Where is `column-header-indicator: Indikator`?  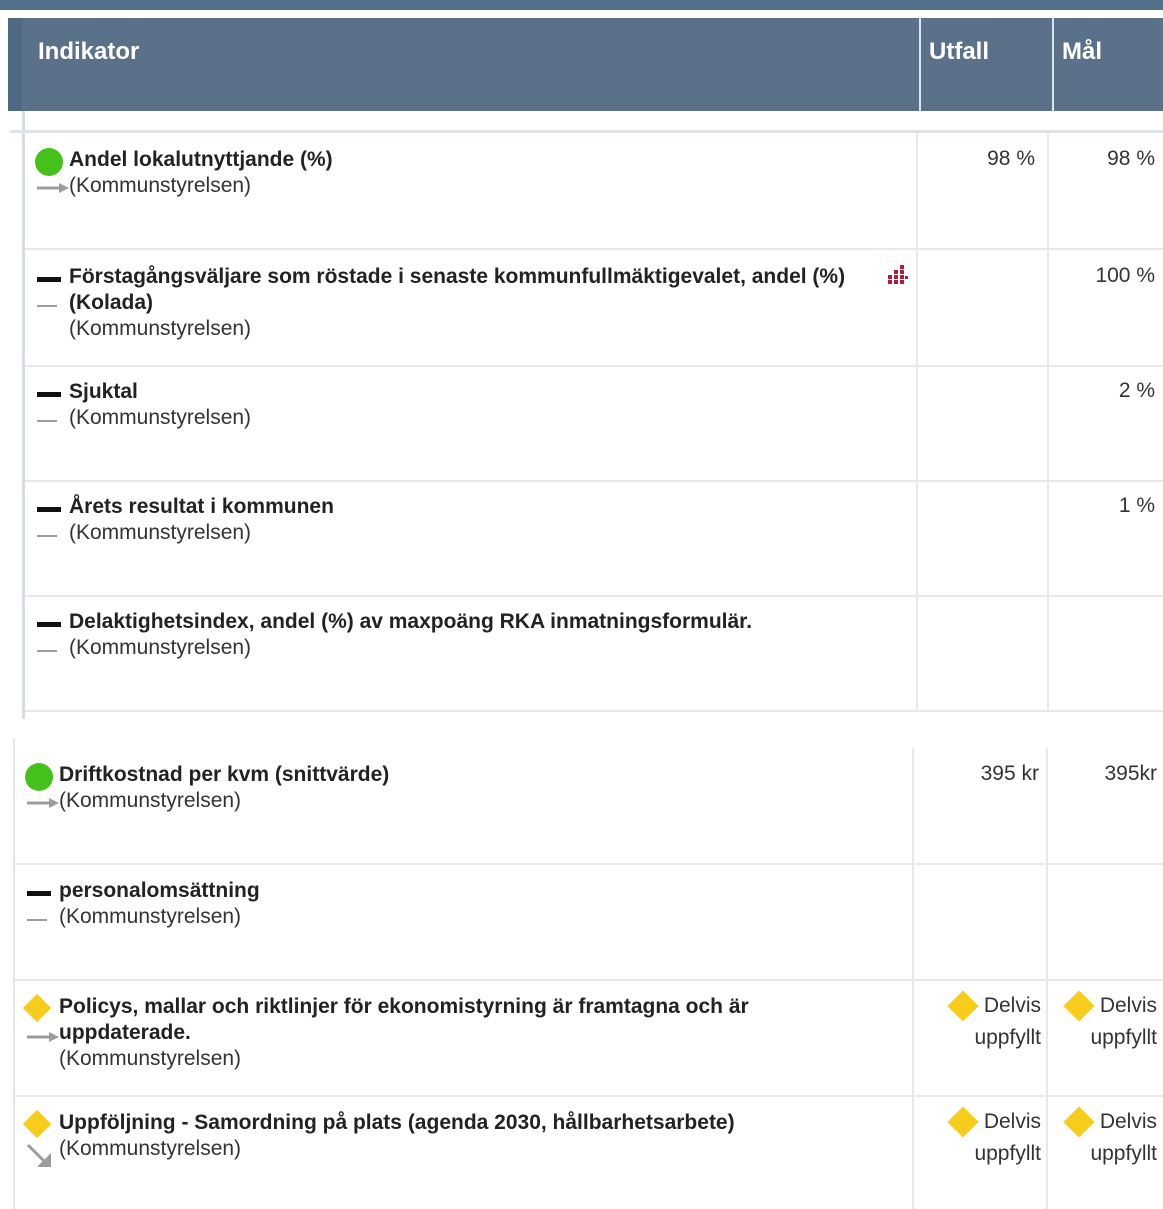
column-header-indicator: Indikator is located at coordinates (470, 64).